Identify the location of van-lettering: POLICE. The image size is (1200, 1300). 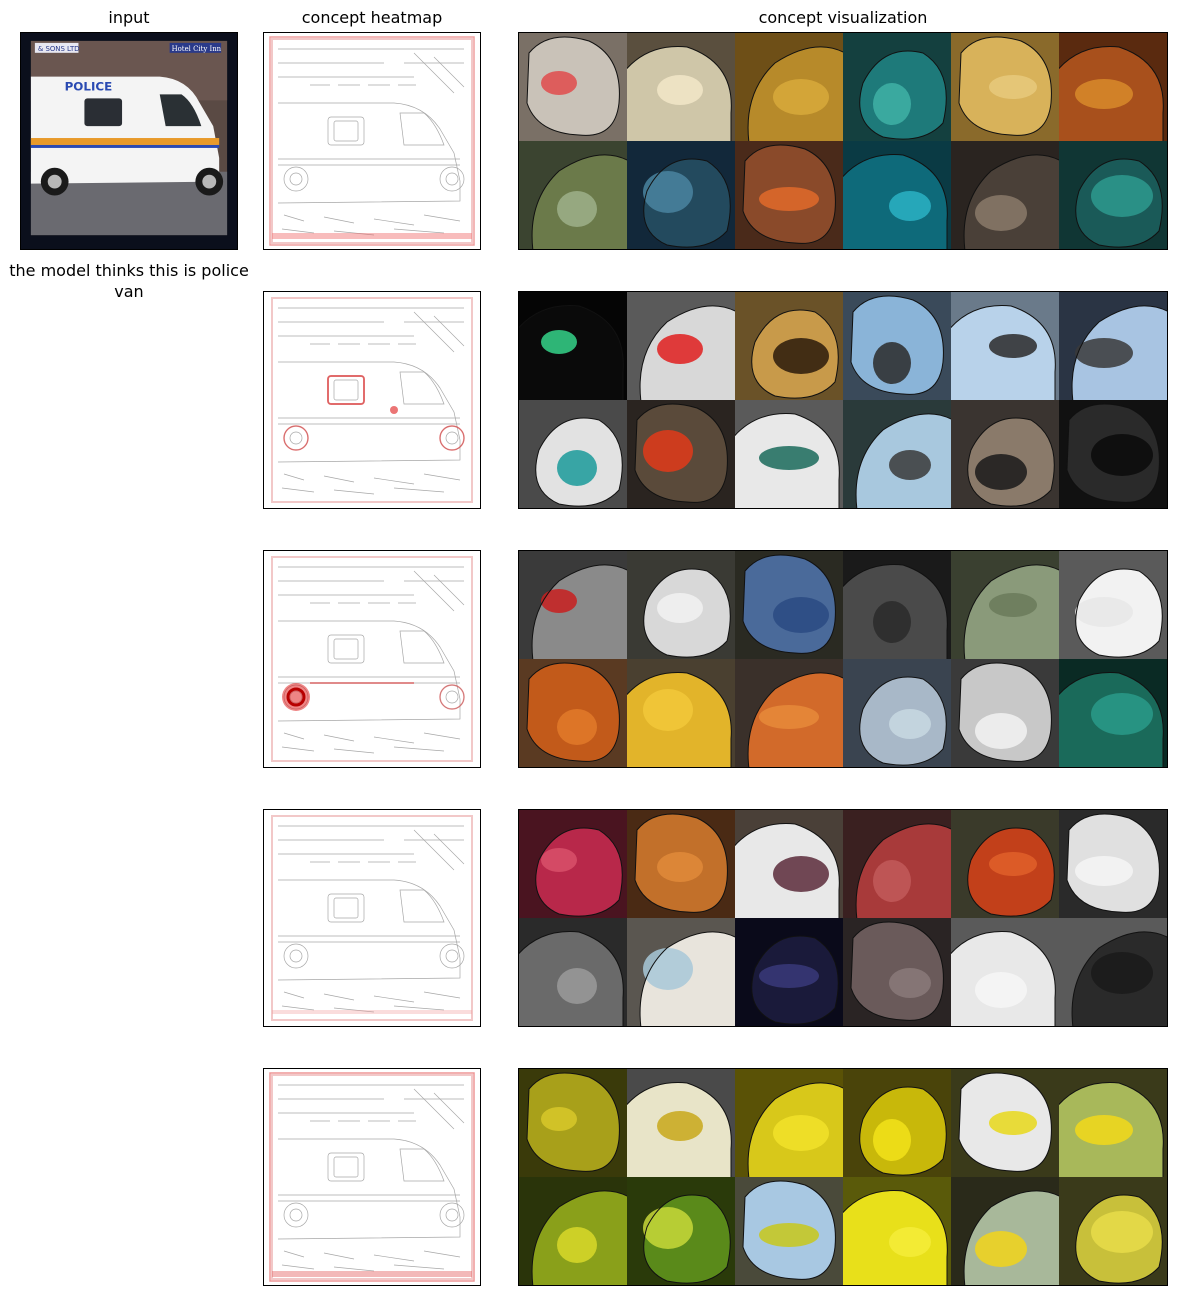
(89, 86).